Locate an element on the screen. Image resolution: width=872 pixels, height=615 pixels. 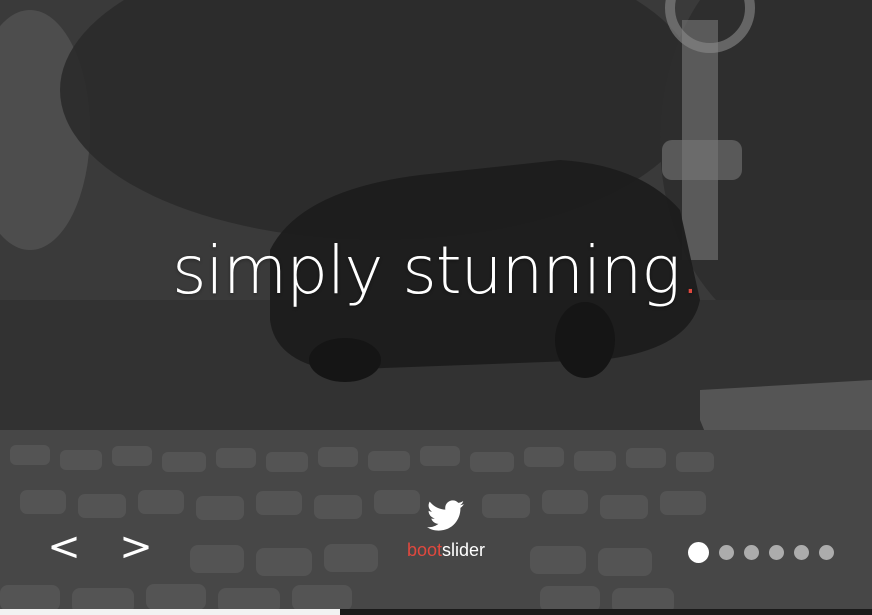
brand-block: bootslider is located at coordinates (446, 530).